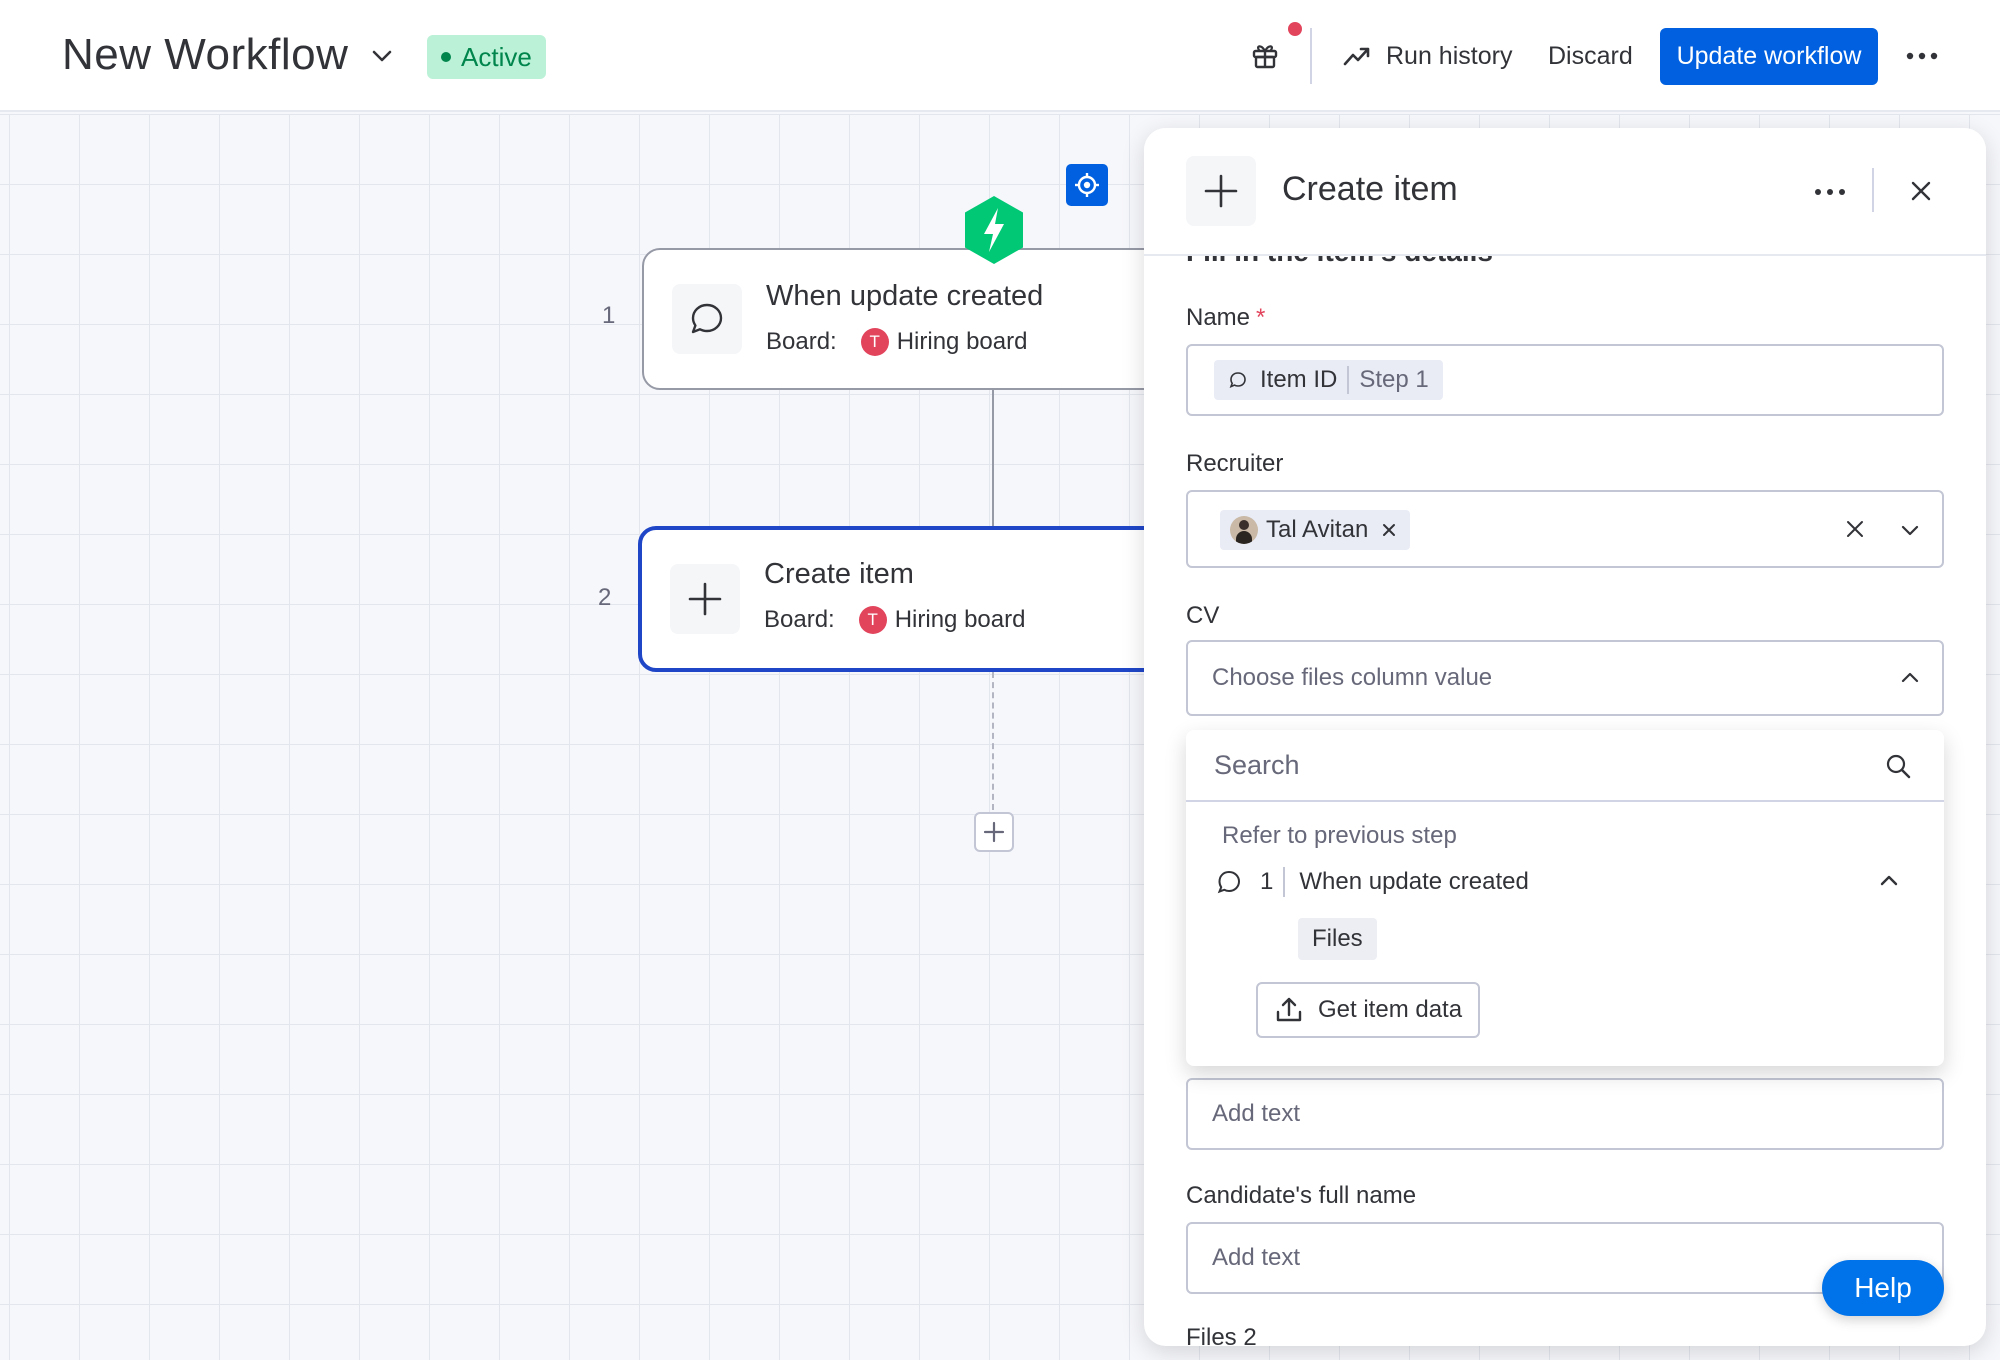  I want to click on person-chip: Tal Avitan, so click(1315, 530).